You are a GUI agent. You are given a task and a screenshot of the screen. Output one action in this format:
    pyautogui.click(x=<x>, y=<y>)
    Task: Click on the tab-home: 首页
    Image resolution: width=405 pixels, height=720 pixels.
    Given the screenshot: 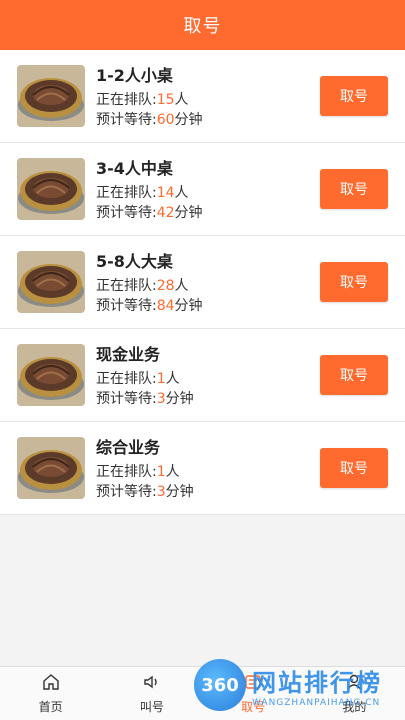 What is the action you would take?
    pyautogui.click(x=50, y=693)
    